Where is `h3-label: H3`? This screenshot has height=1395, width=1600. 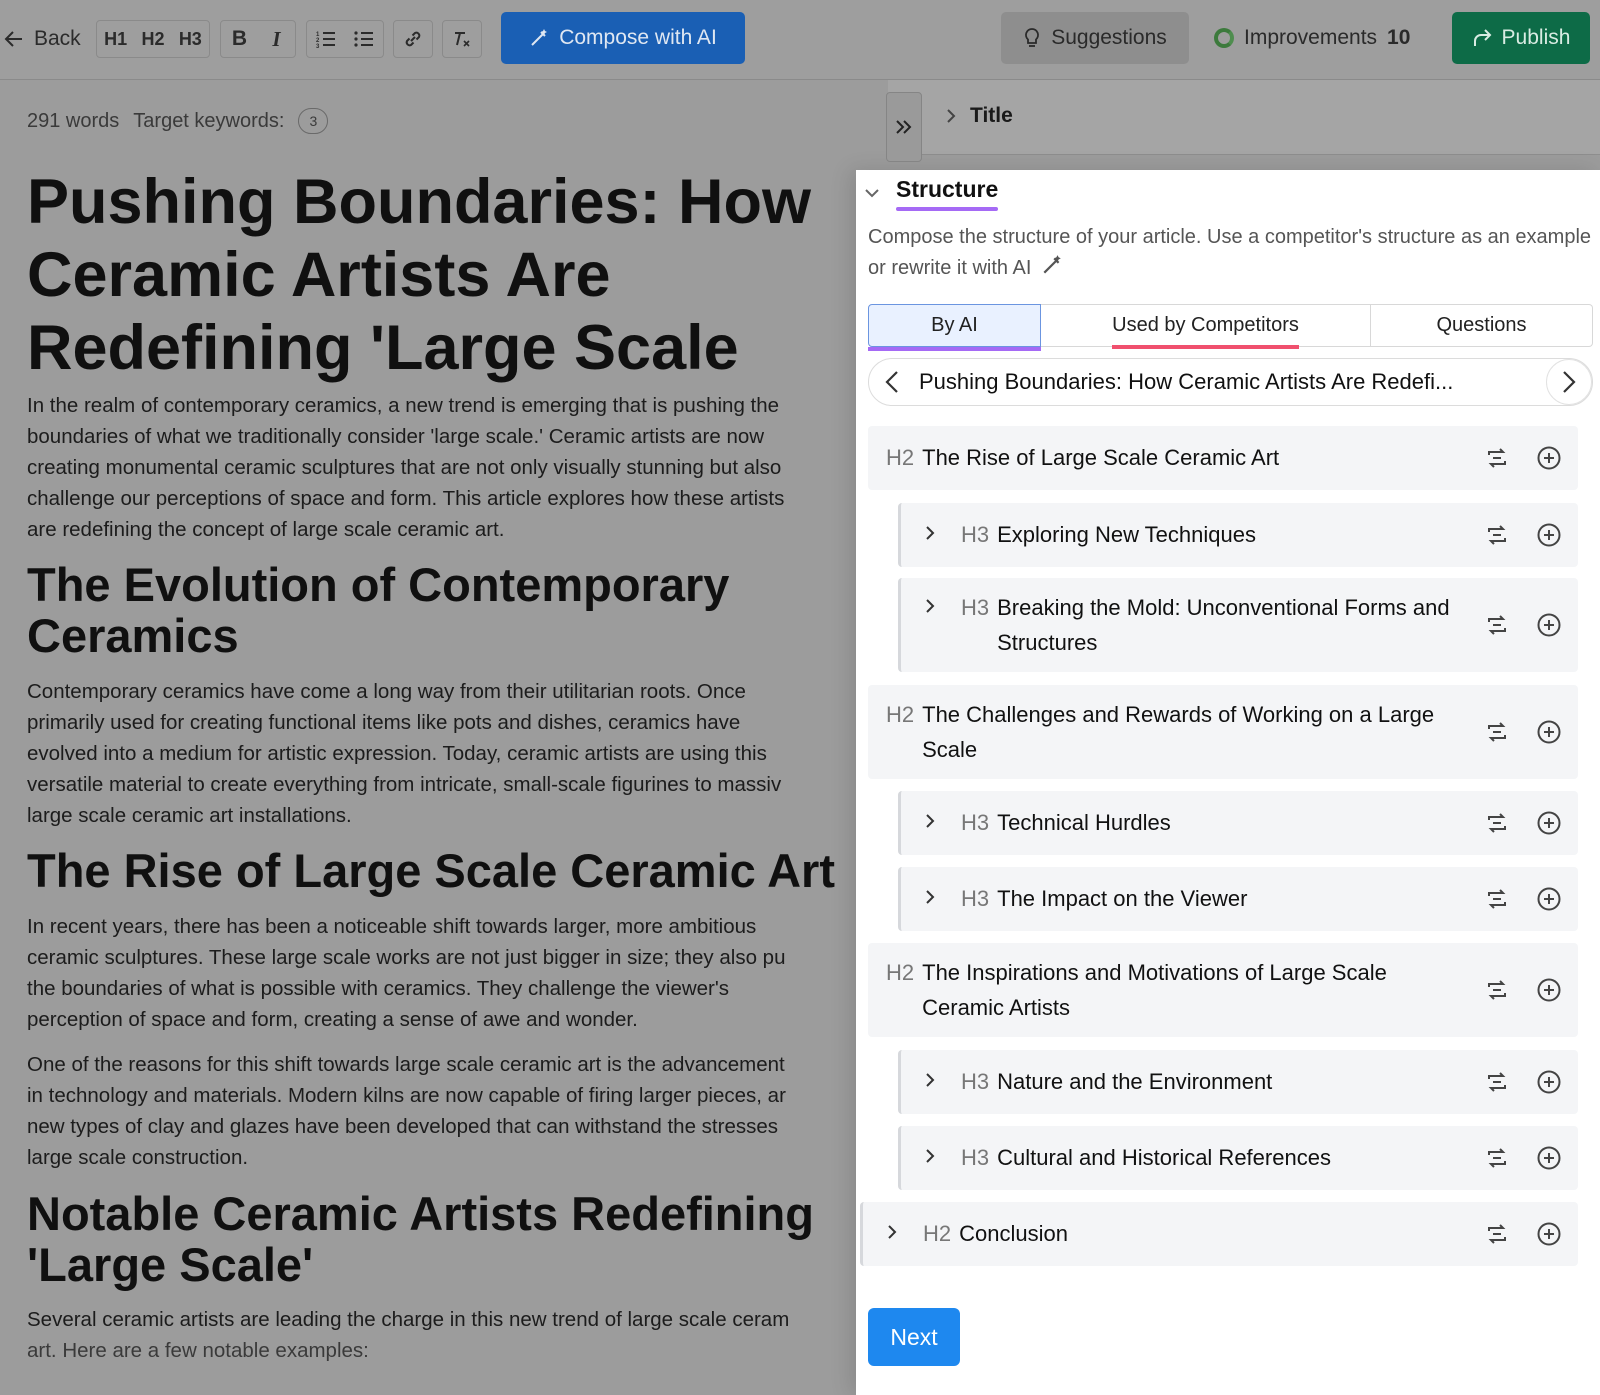 h3-label: H3 is located at coordinates (190, 38).